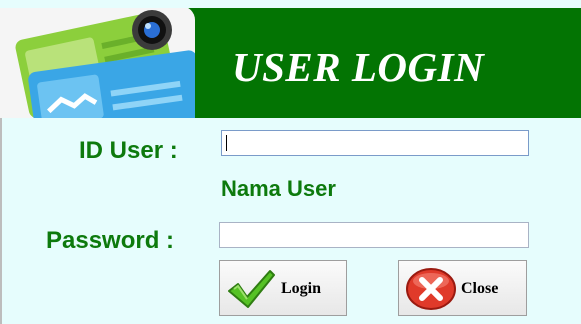 Image resolution: width=581 pixels, height=324 pixels. Describe the element at coordinates (251, 289) in the screenshot. I see `checkmark-icon` at that location.